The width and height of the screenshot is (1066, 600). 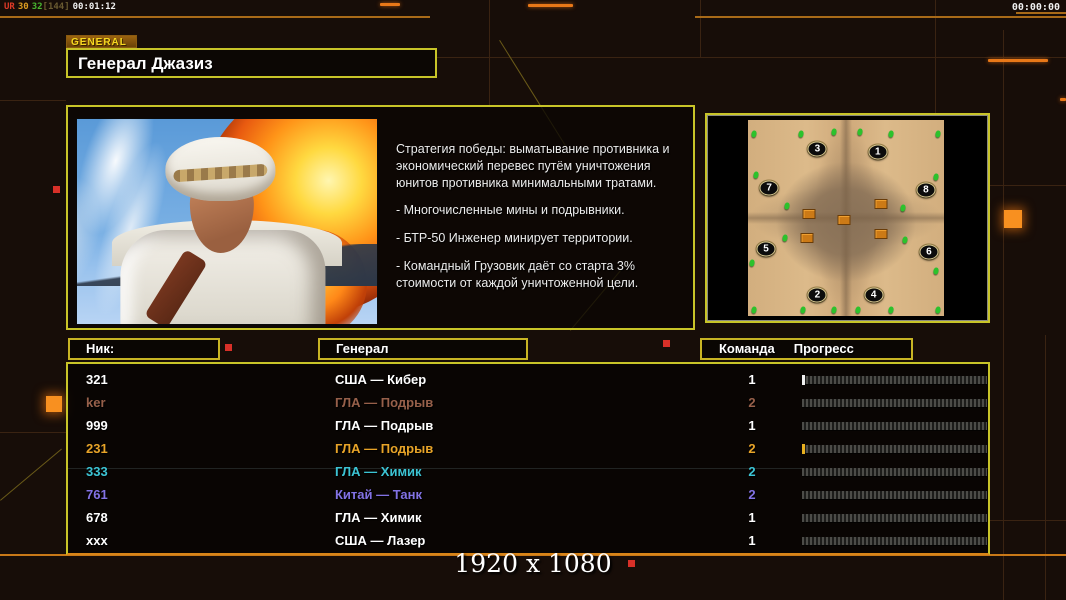 What do you see at coordinates (380, 540) in the screenshot?
I see `player-general: США — Лазер` at bounding box center [380, 540].